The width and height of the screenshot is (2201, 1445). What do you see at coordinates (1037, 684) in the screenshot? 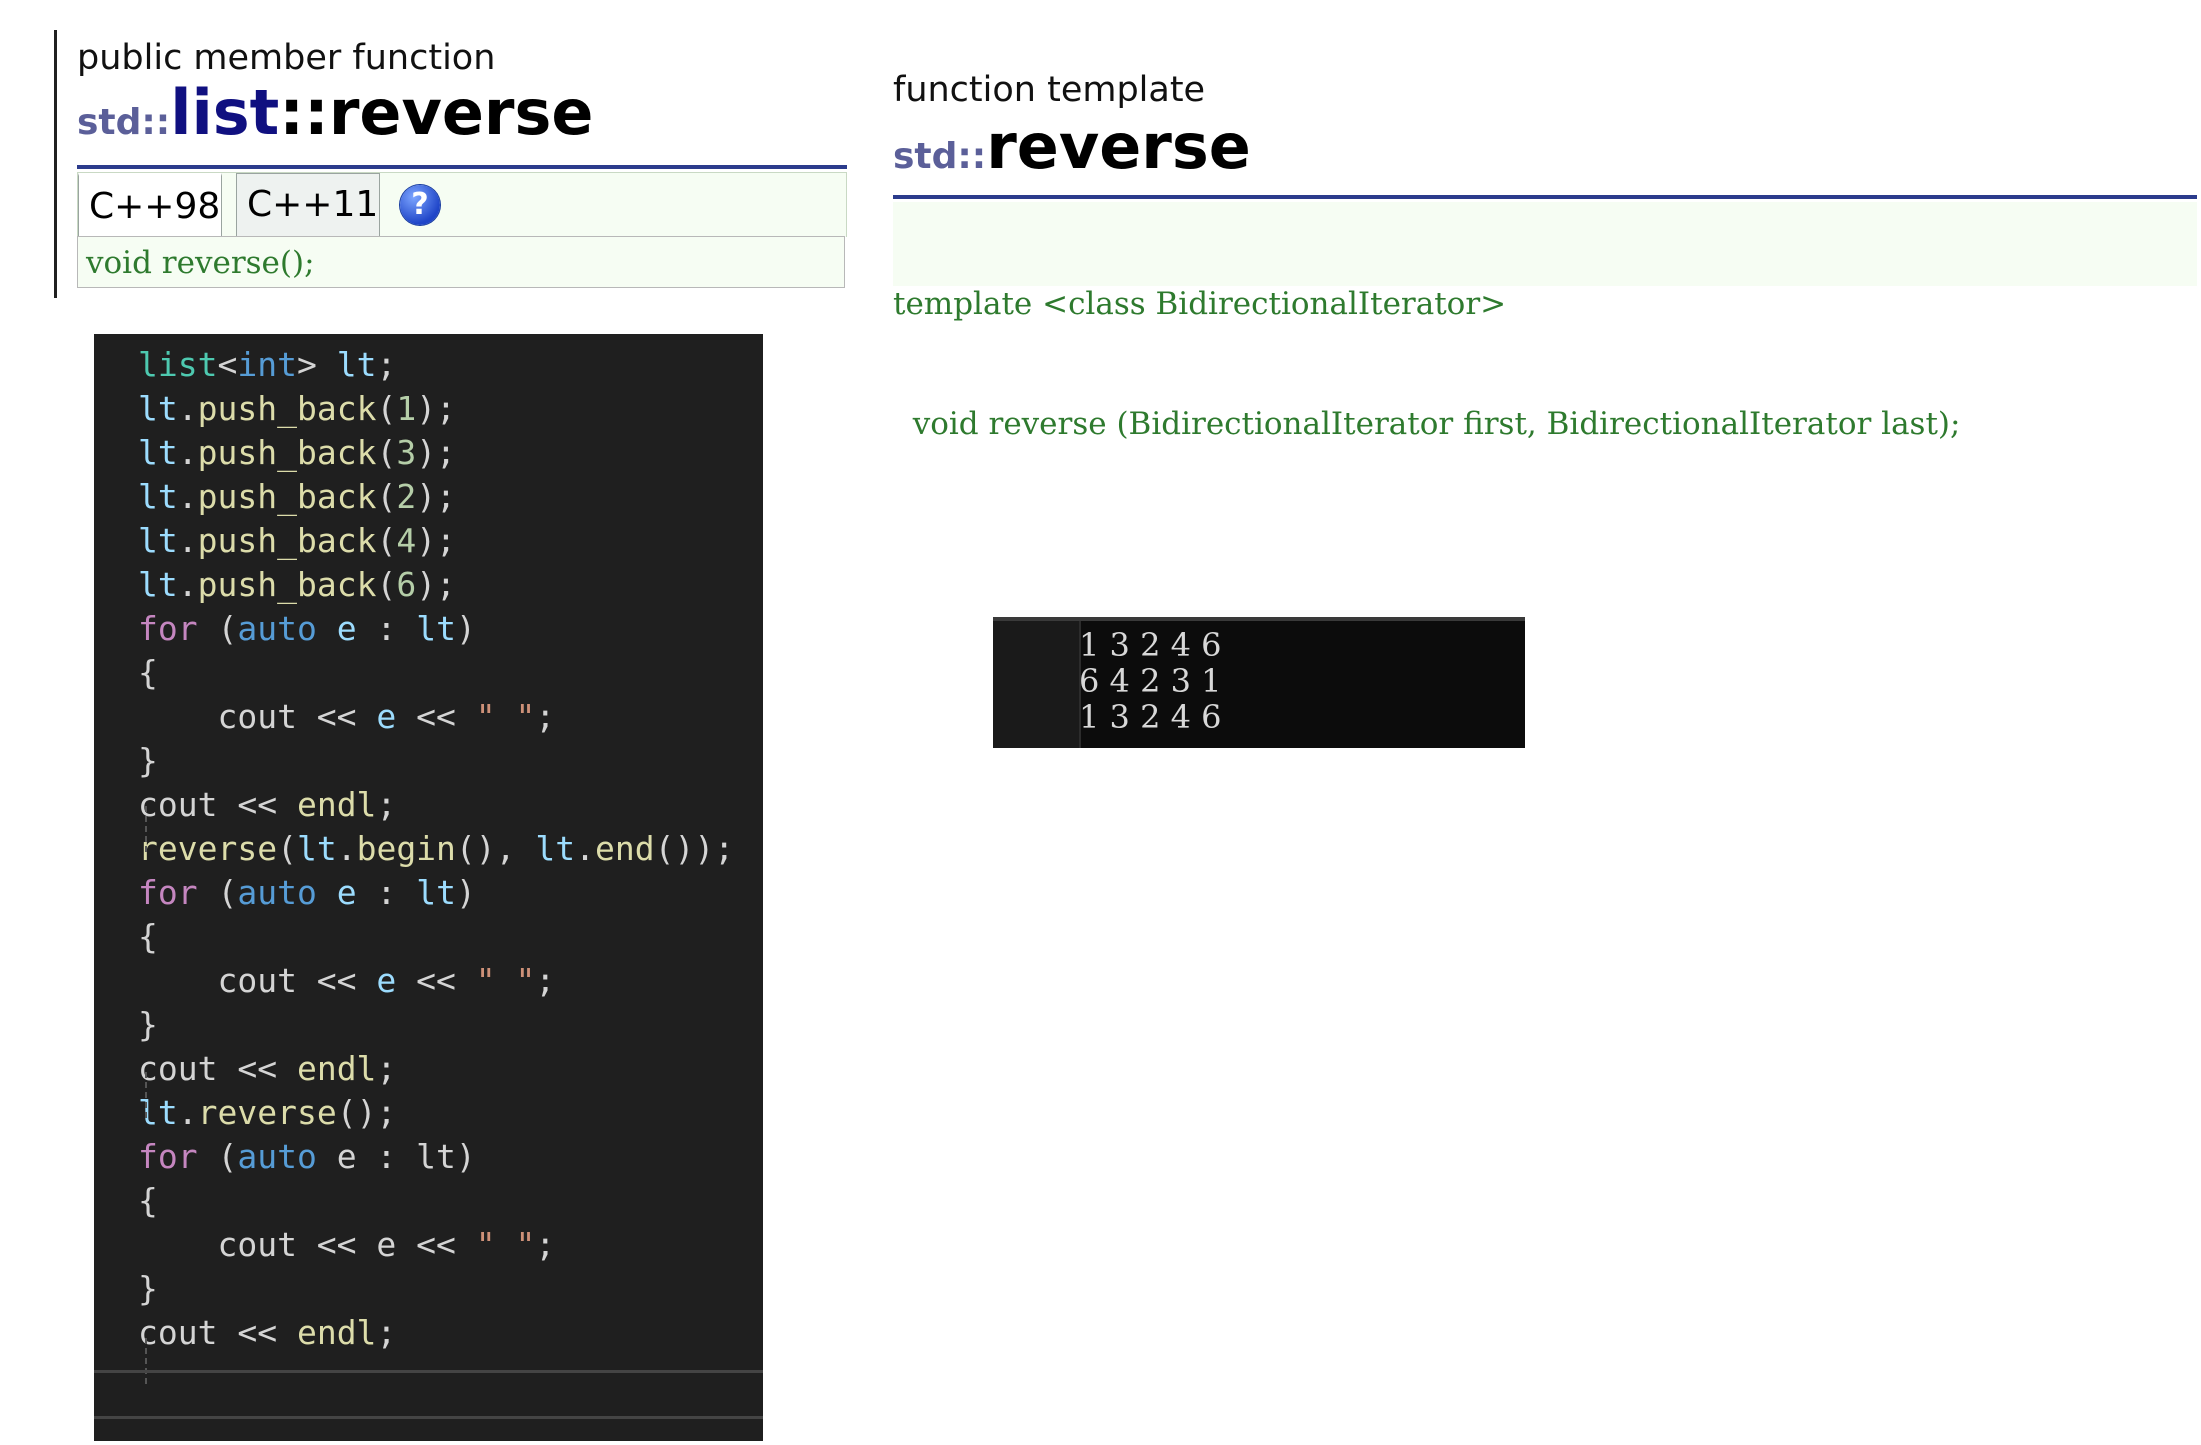
I see `console-gutter` at bounding box center [1037, 684].